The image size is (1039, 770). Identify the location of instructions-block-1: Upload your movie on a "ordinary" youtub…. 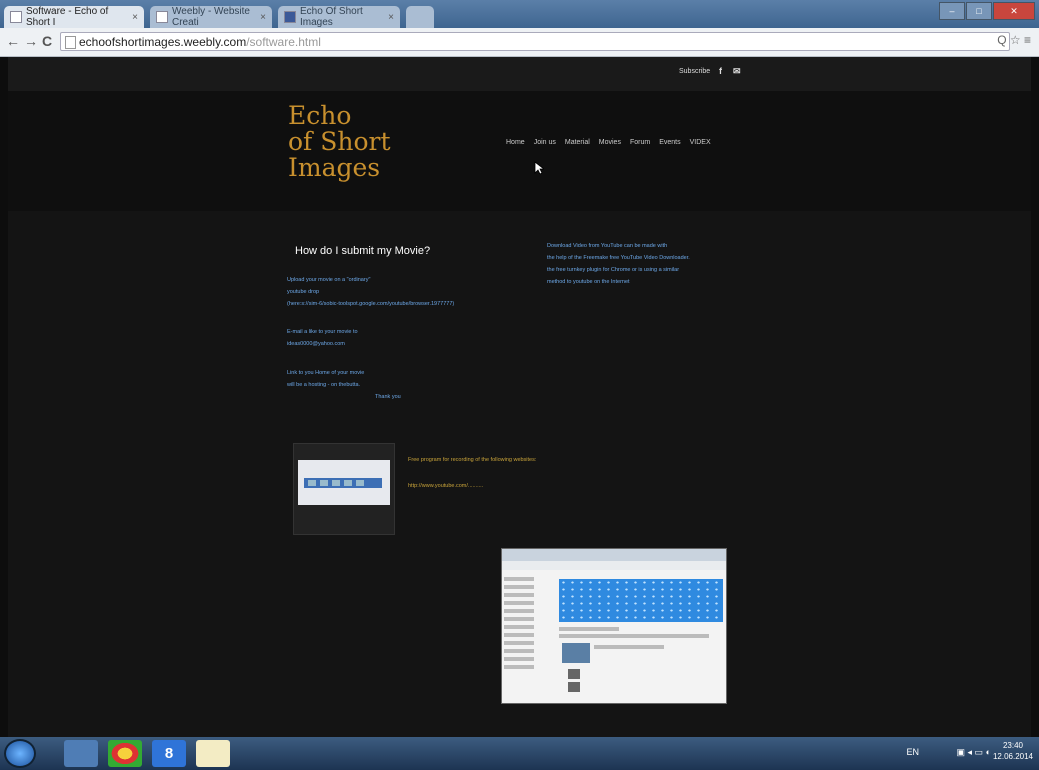
(370, 292).